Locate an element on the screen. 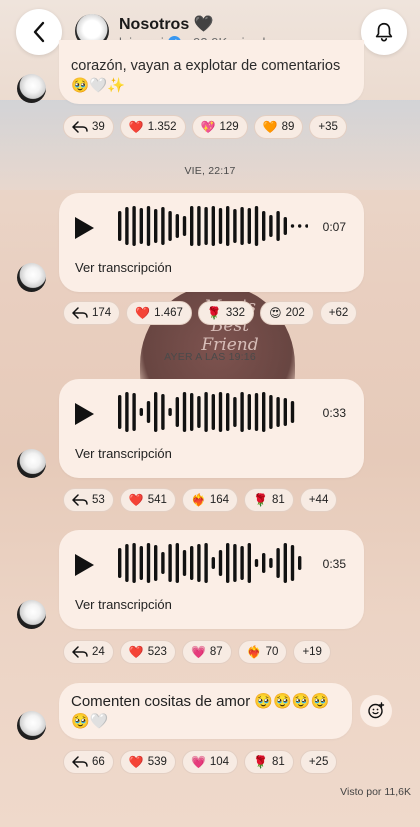 The image size is (420, 827). reactions-row-1: 39 ❤️ 1.352 💖 129 🧡 89 +35 is located at coordinates (205, 127).